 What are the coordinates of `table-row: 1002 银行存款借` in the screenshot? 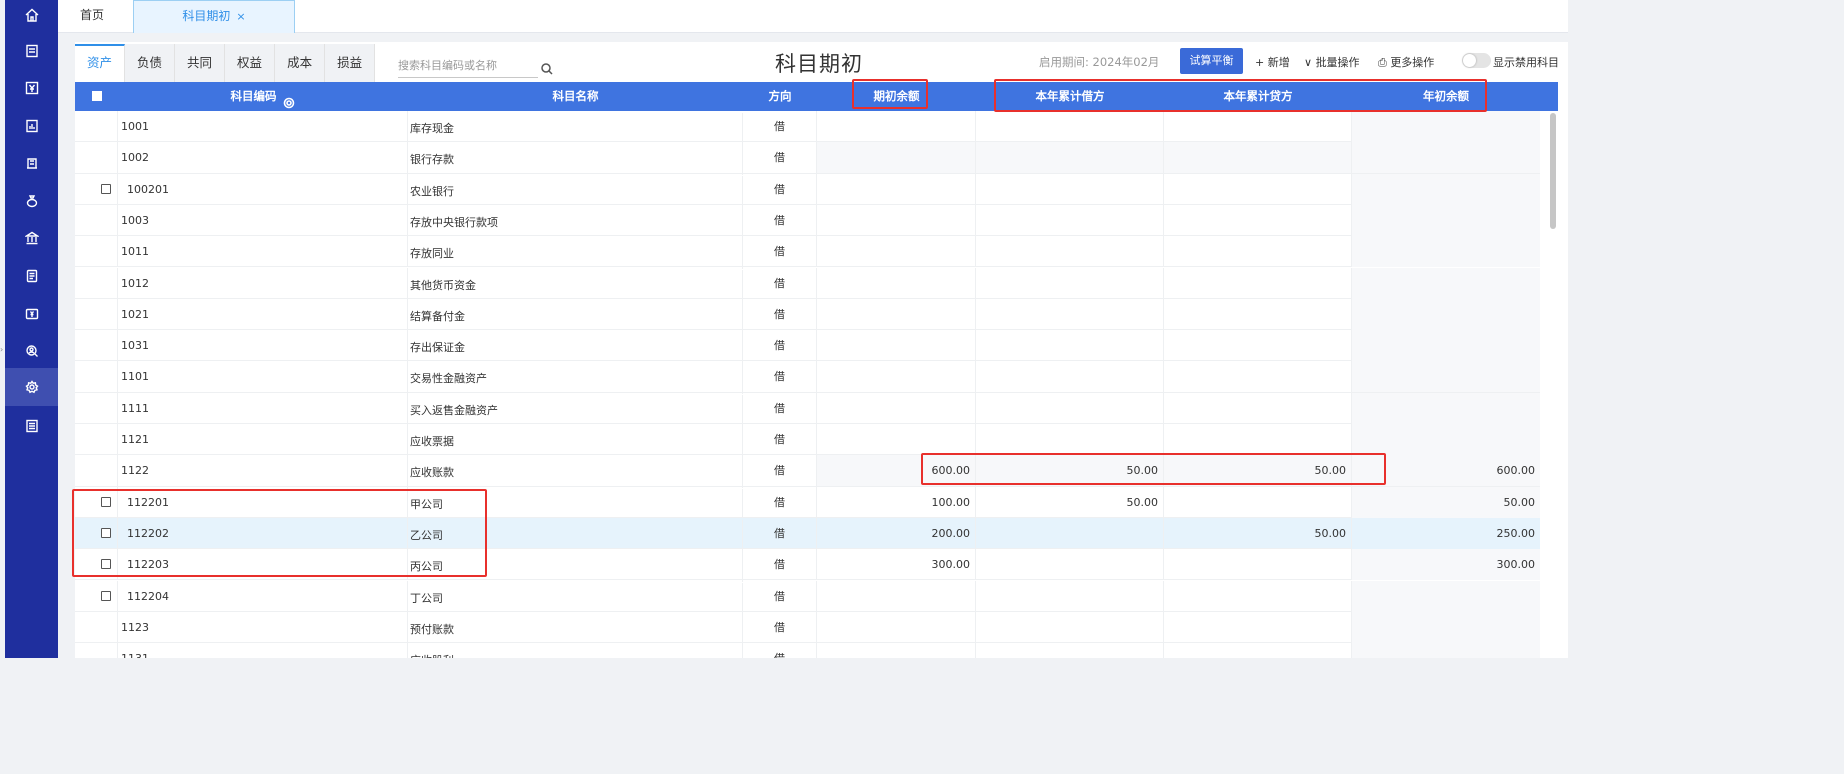 It's located at (807, 159).